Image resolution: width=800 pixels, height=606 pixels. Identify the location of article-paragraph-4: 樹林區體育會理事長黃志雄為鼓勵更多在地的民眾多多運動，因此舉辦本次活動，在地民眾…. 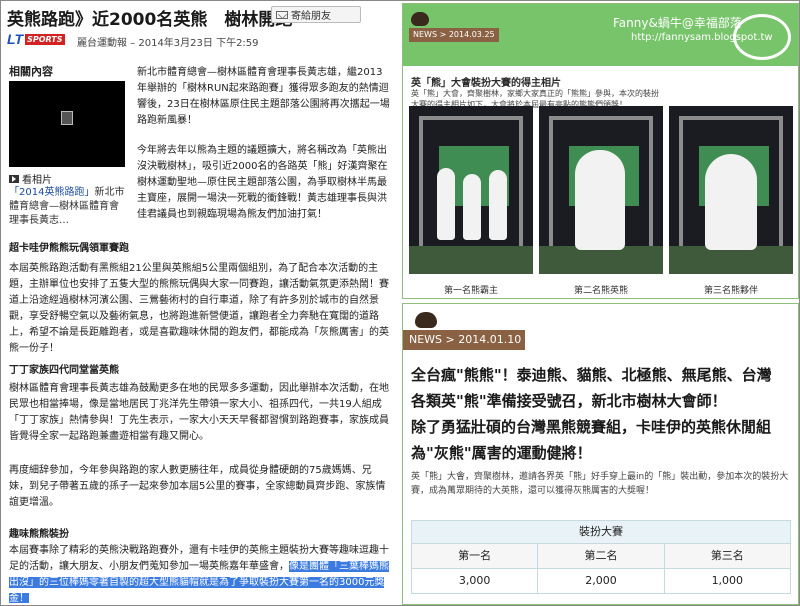
(199, 412).